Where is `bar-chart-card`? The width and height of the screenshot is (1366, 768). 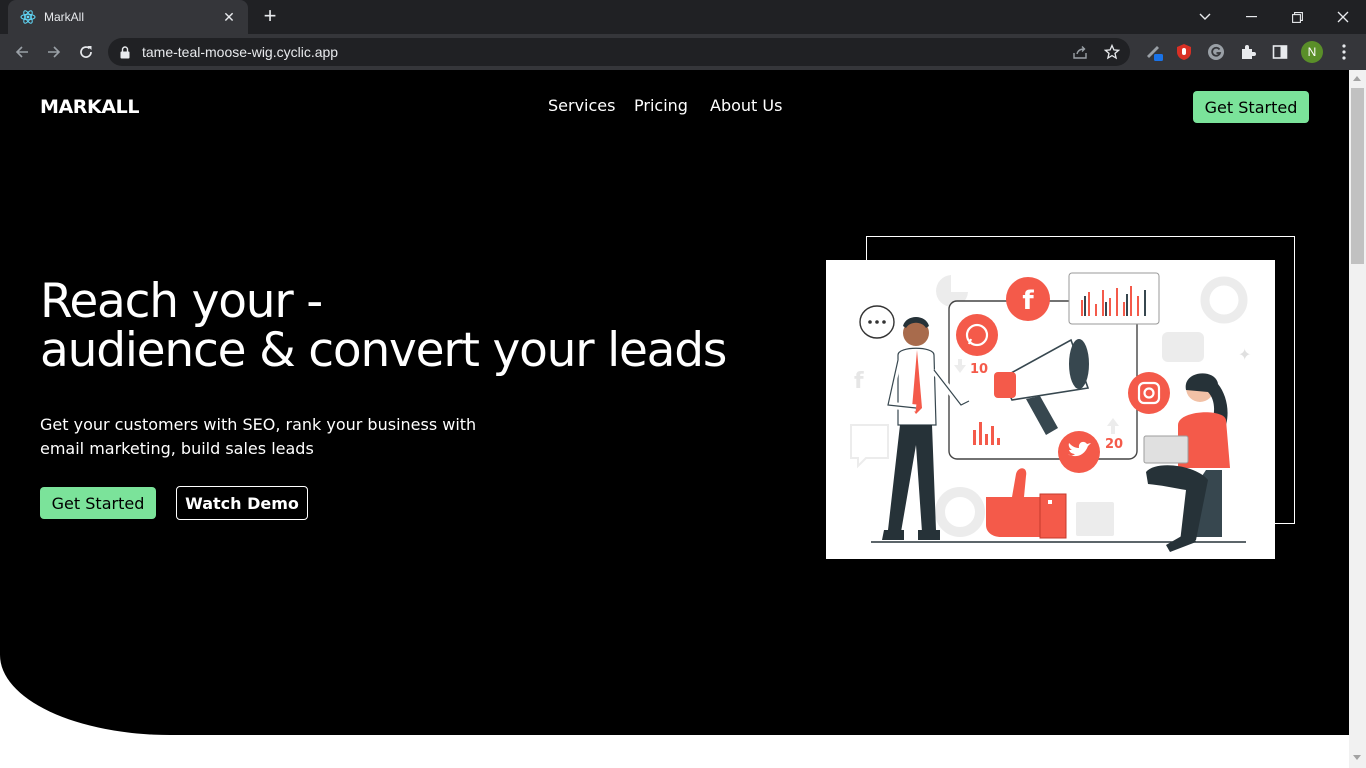 bar-chart-card is located at coordinates (1114, 298).